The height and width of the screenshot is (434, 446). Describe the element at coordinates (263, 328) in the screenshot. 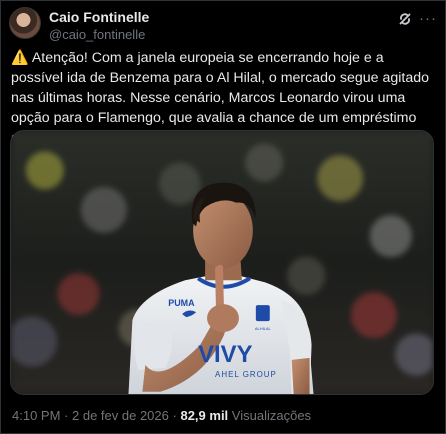

I see `svg-text: ALHILAL` at that location.